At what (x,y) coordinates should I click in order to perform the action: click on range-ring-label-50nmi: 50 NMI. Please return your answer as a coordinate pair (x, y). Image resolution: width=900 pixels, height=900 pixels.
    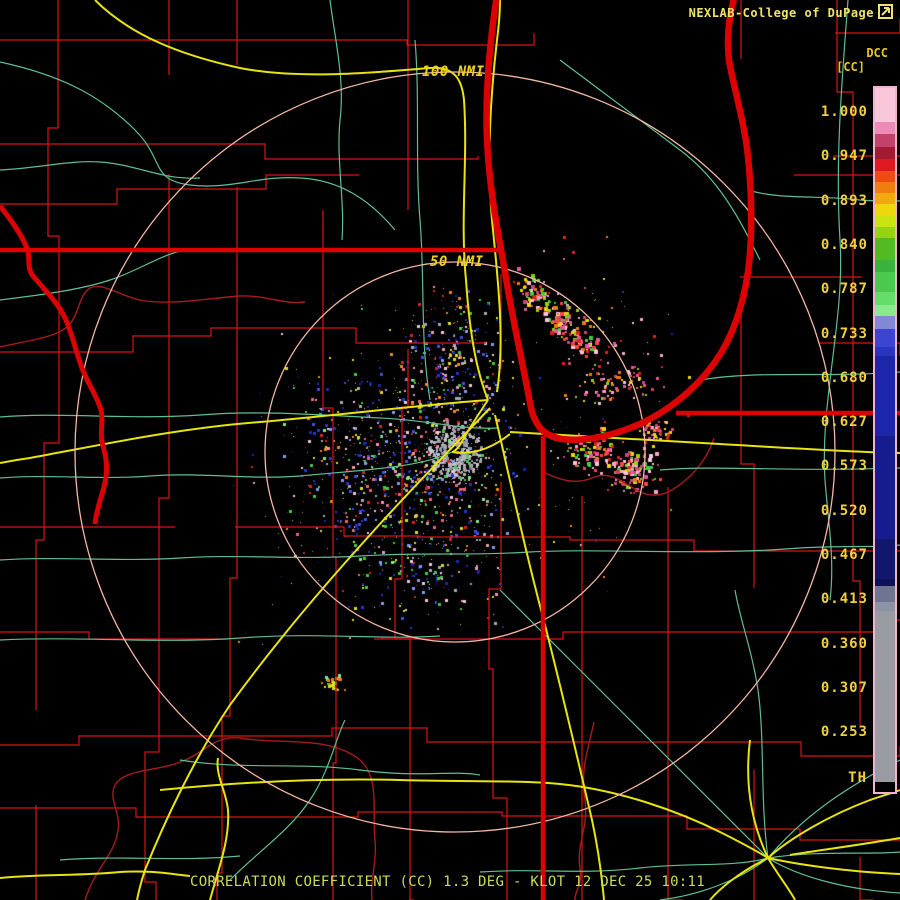
    Looking at the image, I should click on (457, 262).